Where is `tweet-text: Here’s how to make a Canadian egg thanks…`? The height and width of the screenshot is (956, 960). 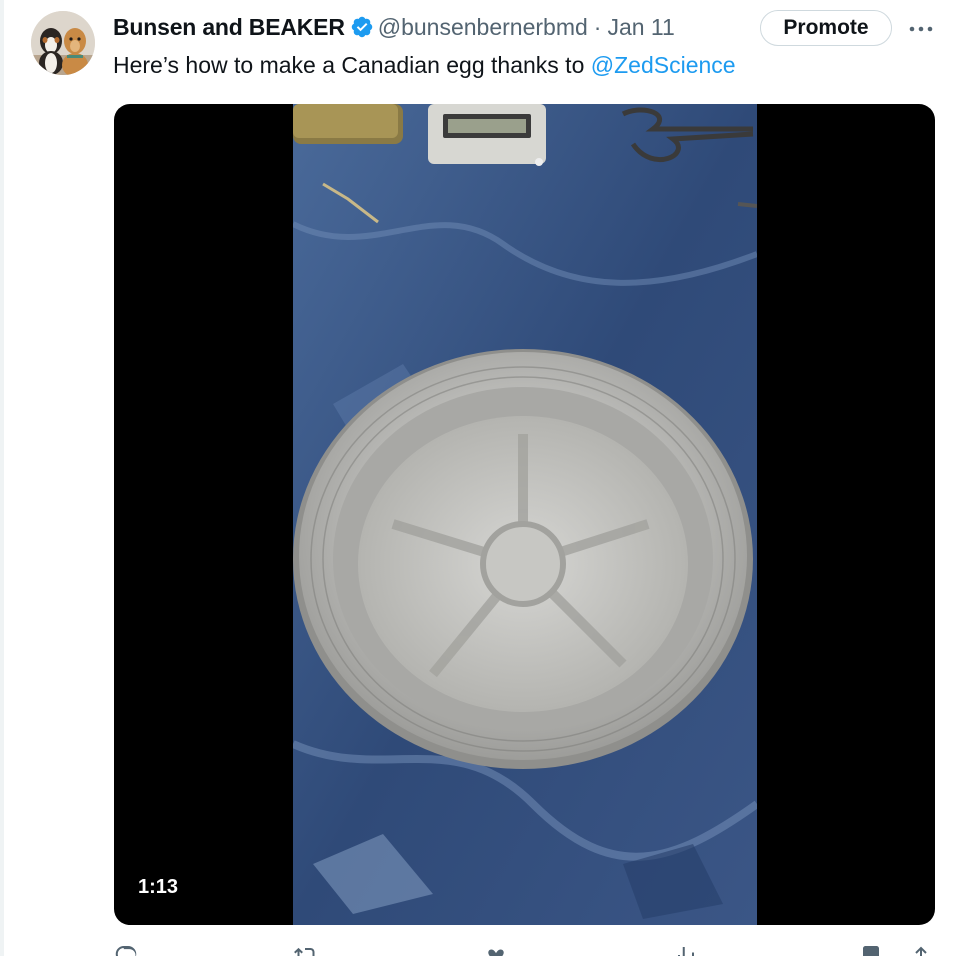 tweet-text: Here’s how to make a Canadian egg thanks… is located at coordinates (424, 65).